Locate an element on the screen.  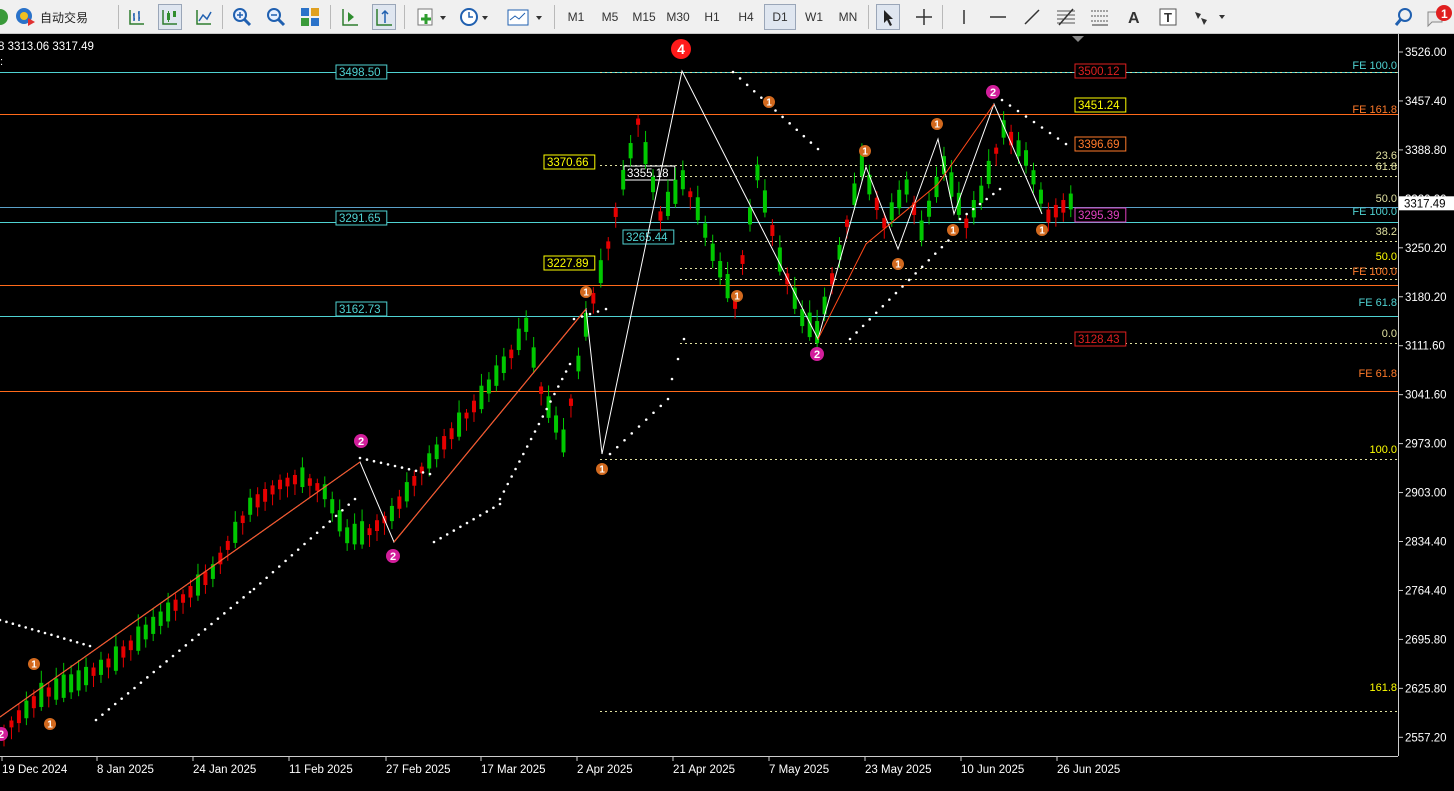
autotrade-button: 自动交易 is located at coordinates (62, 17).